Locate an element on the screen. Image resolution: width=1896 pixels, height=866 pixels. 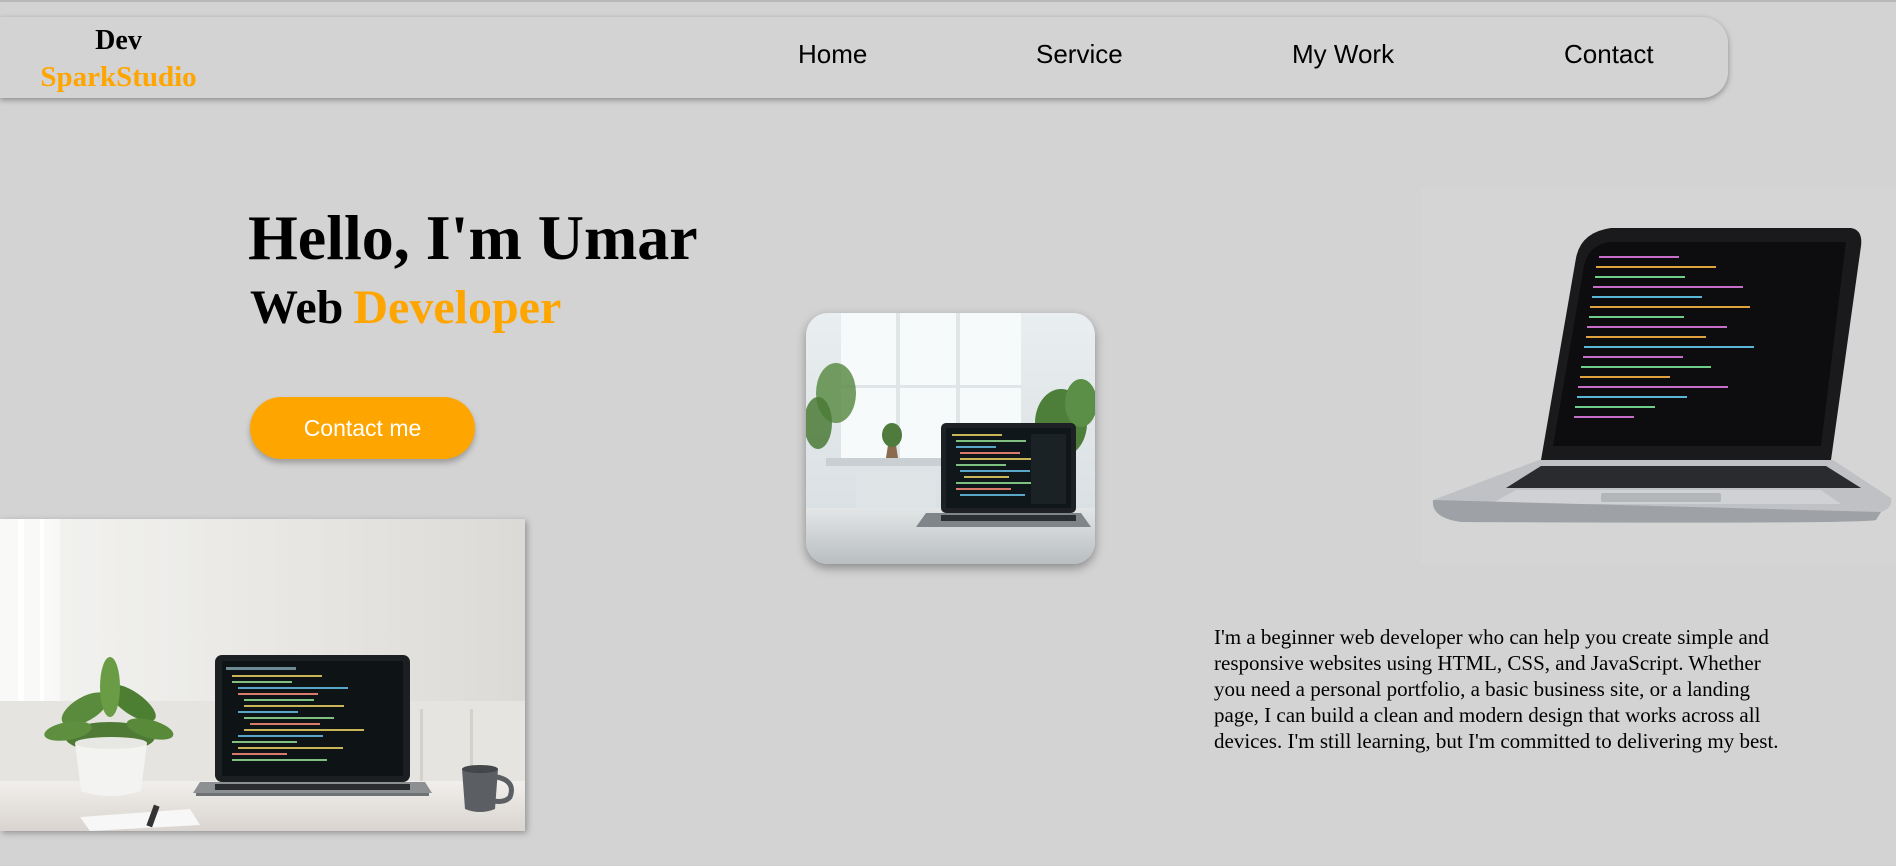
logo: Dev SparkStudio is located at coordinates (118, 59).